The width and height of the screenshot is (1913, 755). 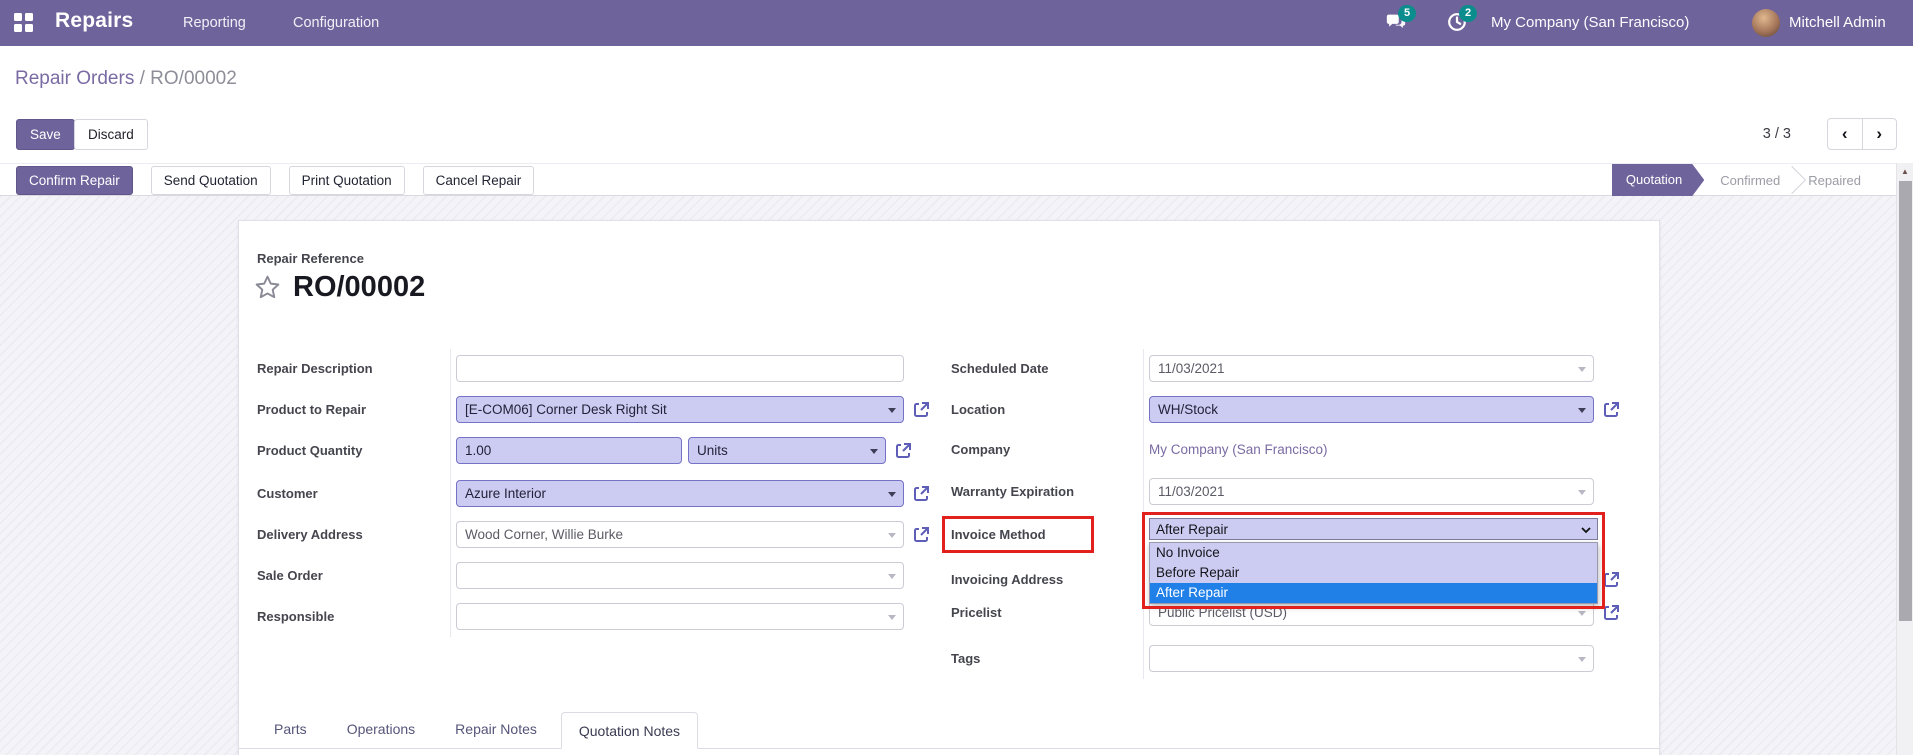 I want to click on state-separator-chevron-icon, so click(x=1792, y=180).